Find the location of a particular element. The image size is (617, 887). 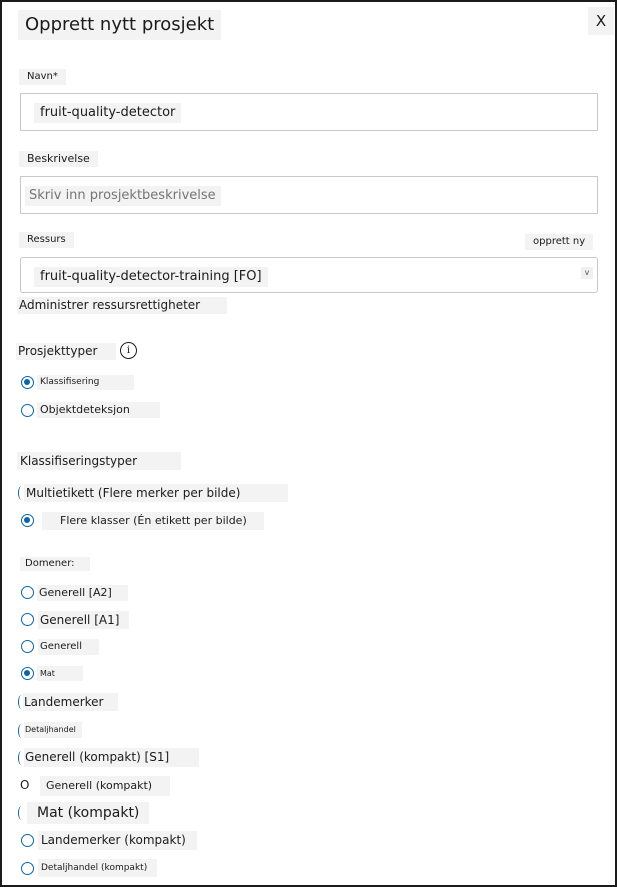

option-domain-food-label: Mat is located at coordinates (60, 673).